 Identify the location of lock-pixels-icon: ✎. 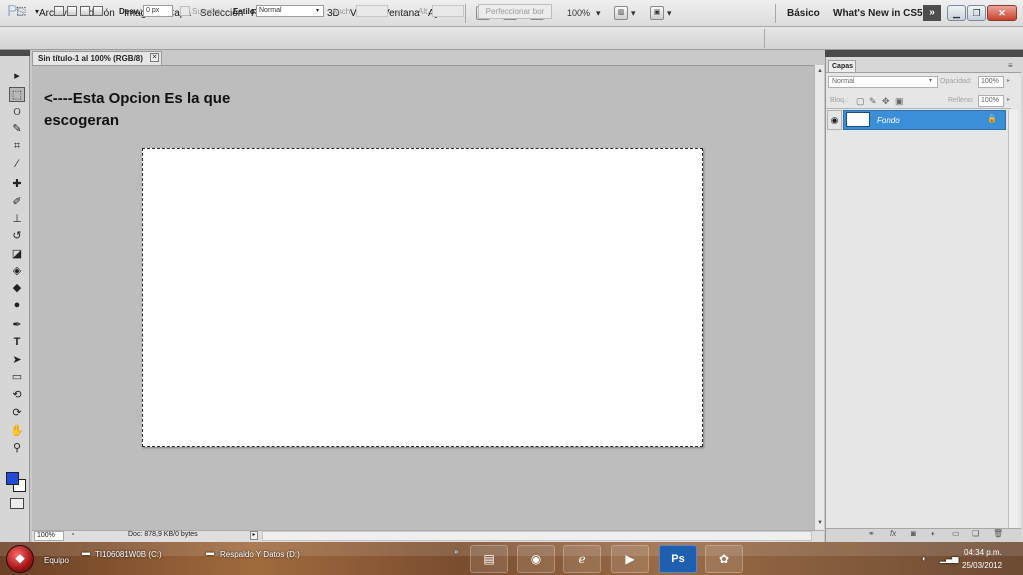
(873, 101).